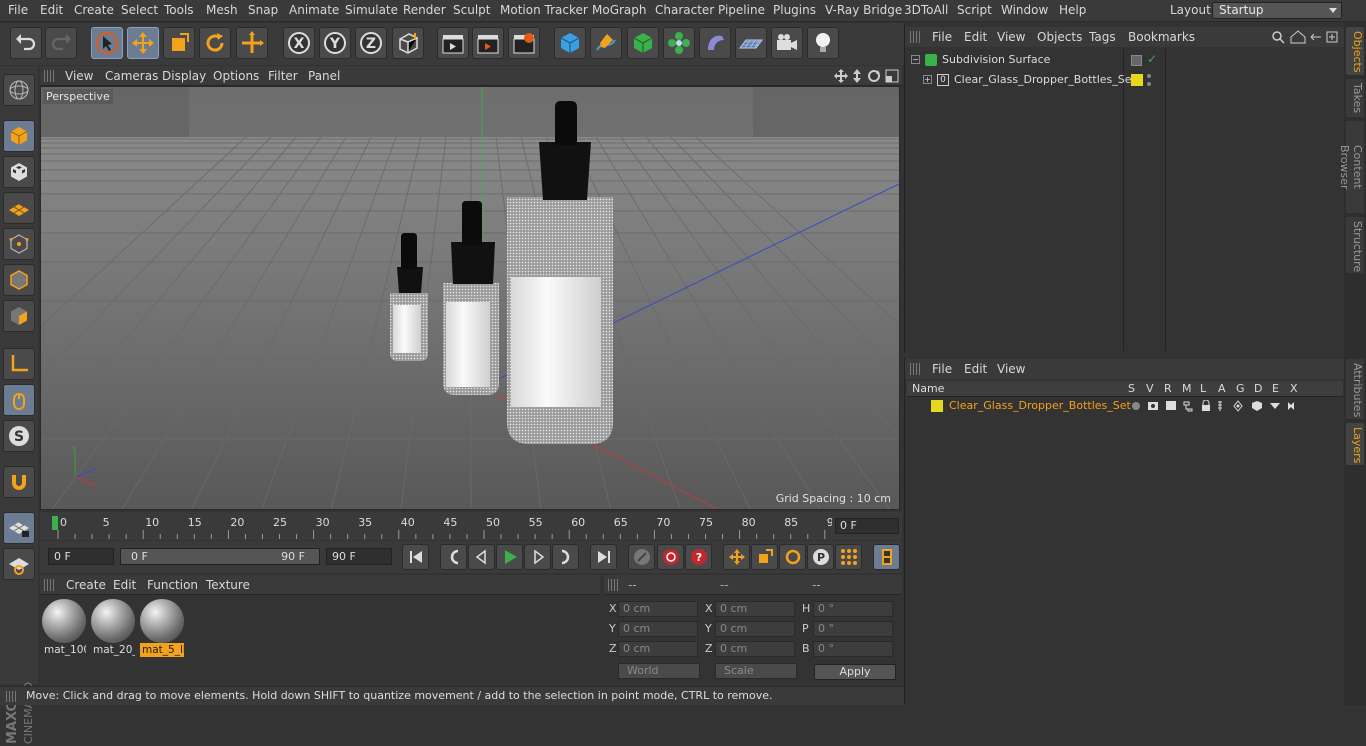  What do you see at coordinates (715, 43) in the screenshot?
I see `deformer-button` at bounding box center [715, 43].